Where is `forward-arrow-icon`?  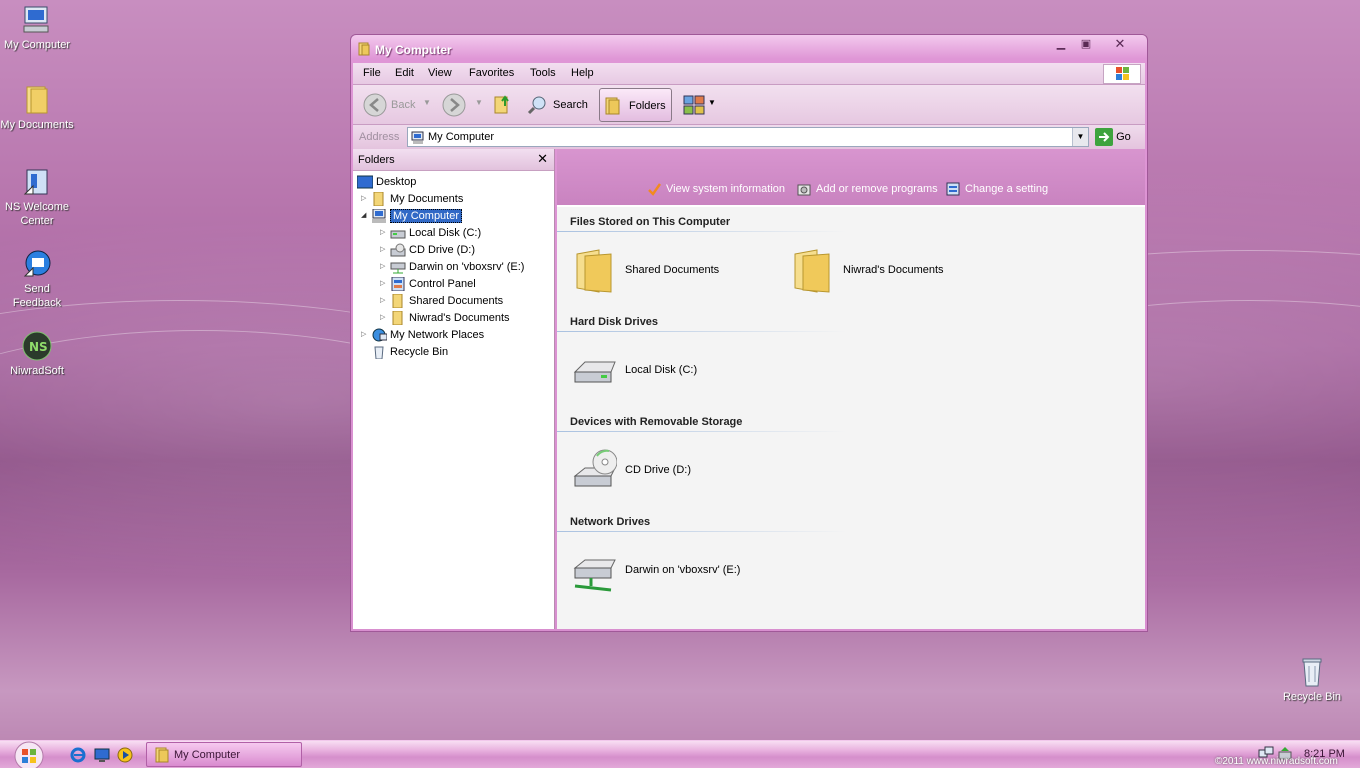 forward-arrow-icon is located at coordinates (454, 105).